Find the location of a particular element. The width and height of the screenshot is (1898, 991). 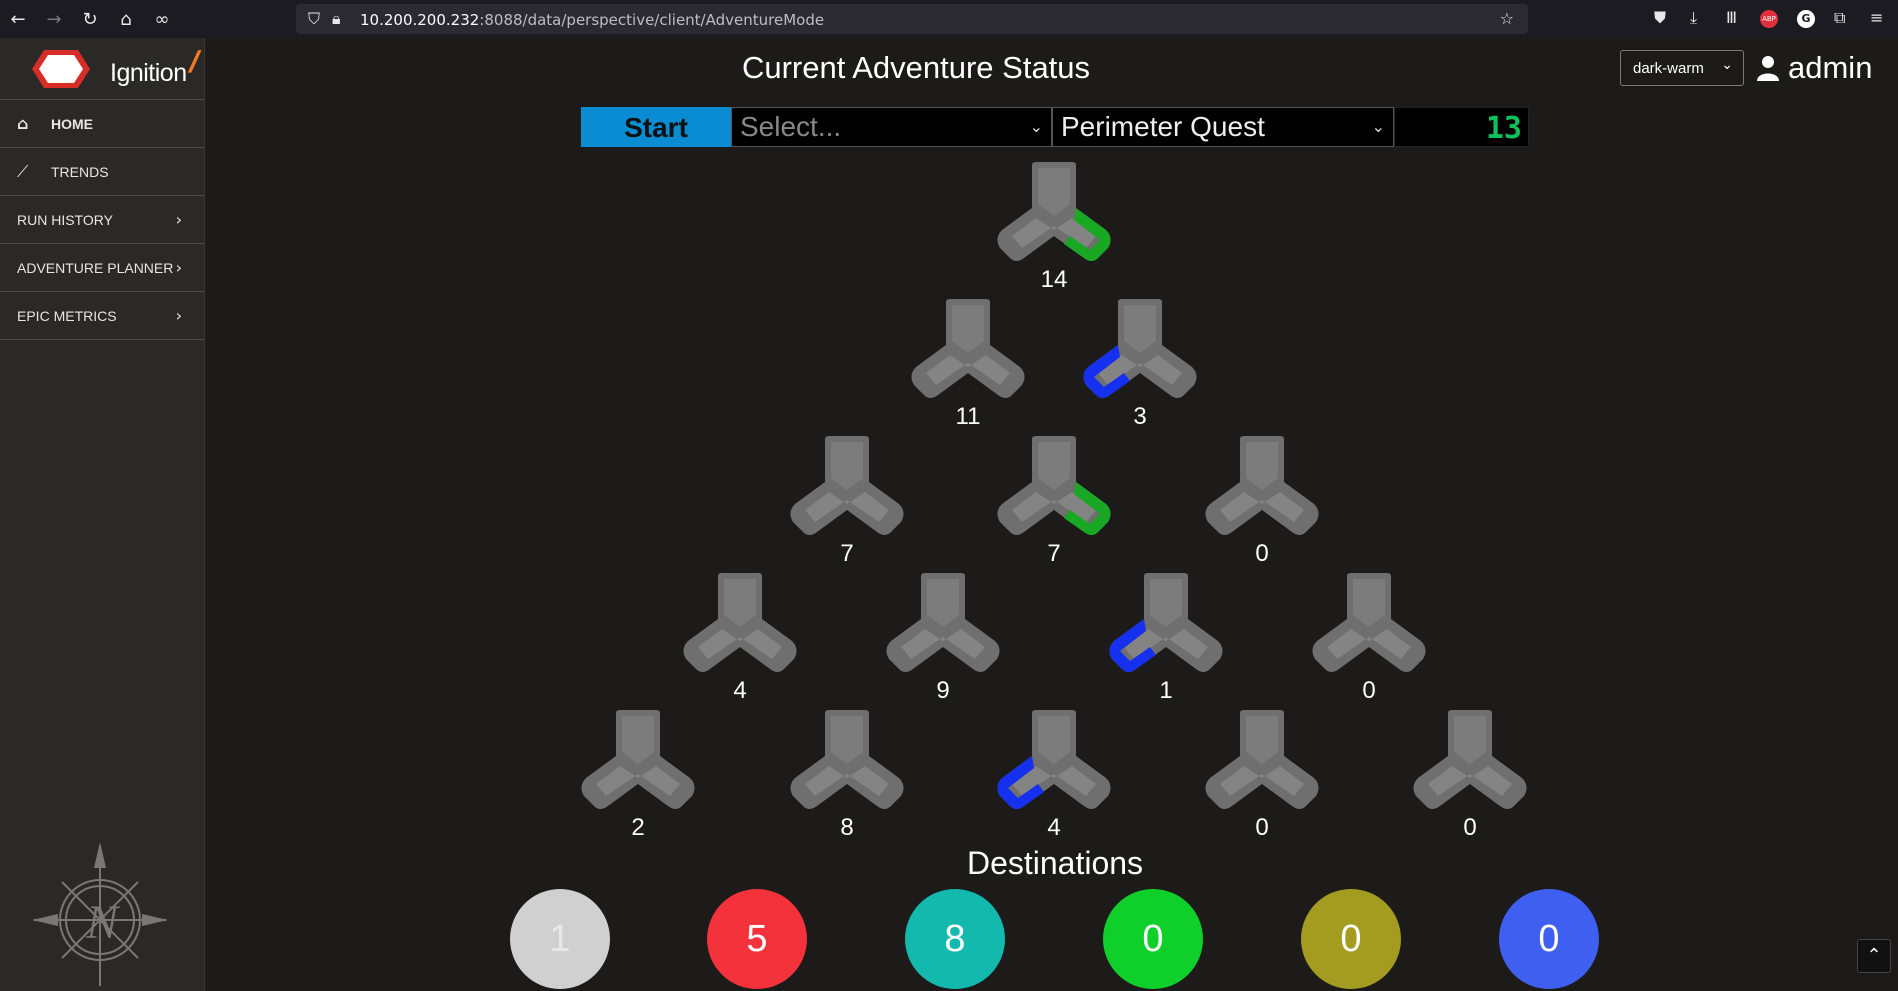

theme-select-value: dark-warm is located at coordinates (1668, 68).